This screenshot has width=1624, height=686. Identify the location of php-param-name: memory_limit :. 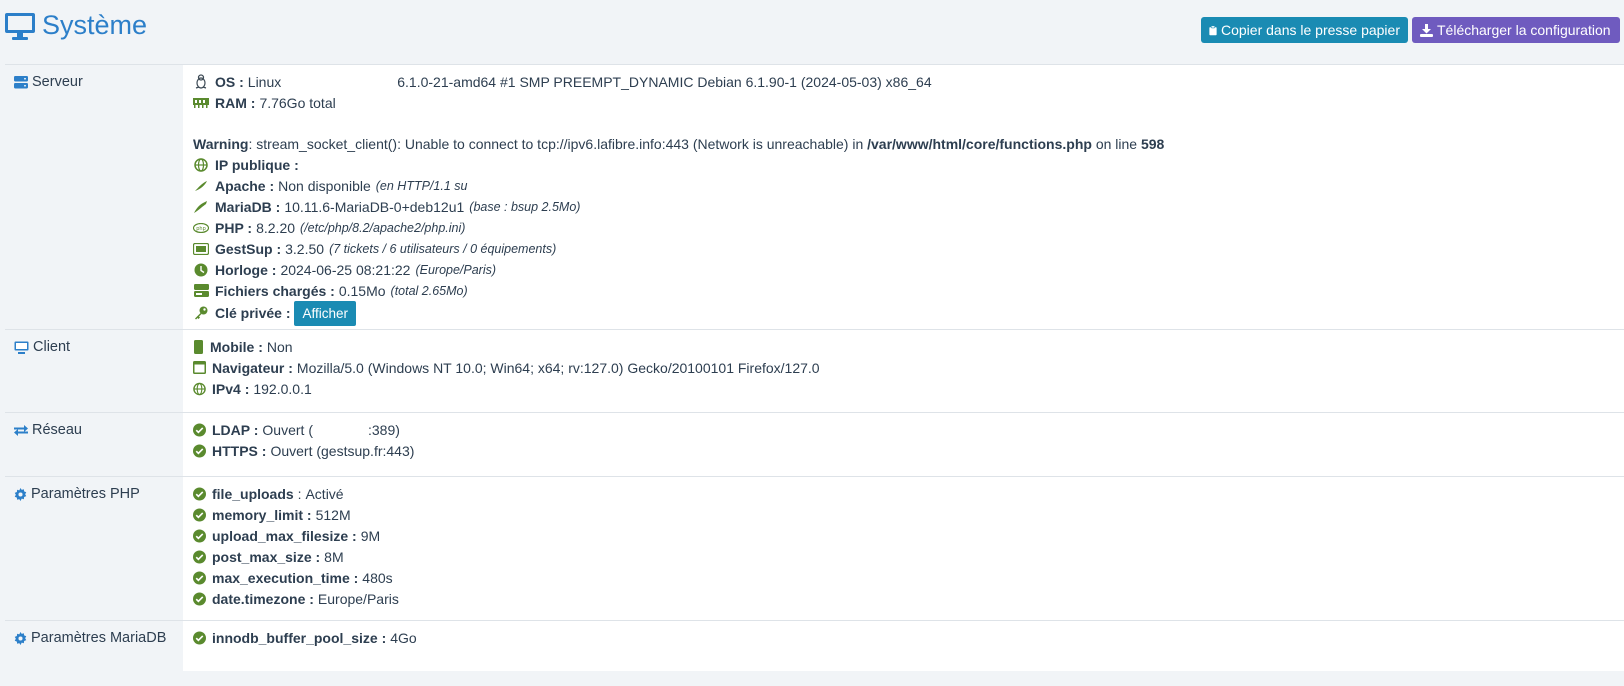
(262, 514).